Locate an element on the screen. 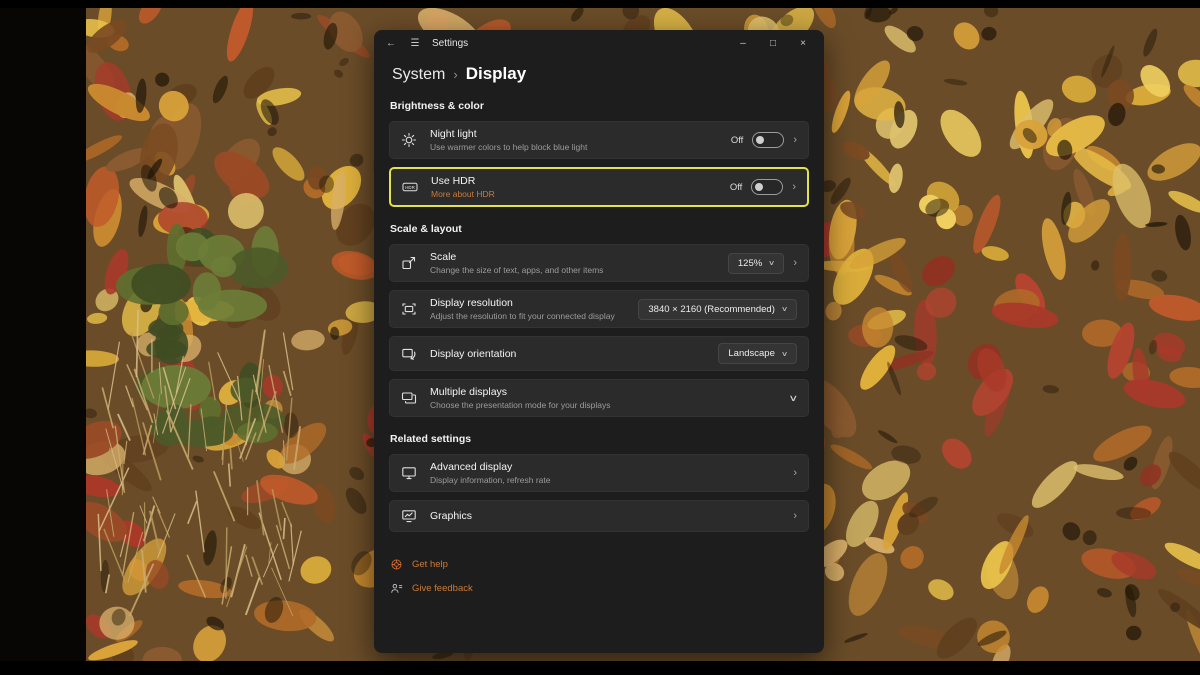 This screenshot has height=675, width=1200. section-related-settings: Related settings is located at coordinates (431, 439).